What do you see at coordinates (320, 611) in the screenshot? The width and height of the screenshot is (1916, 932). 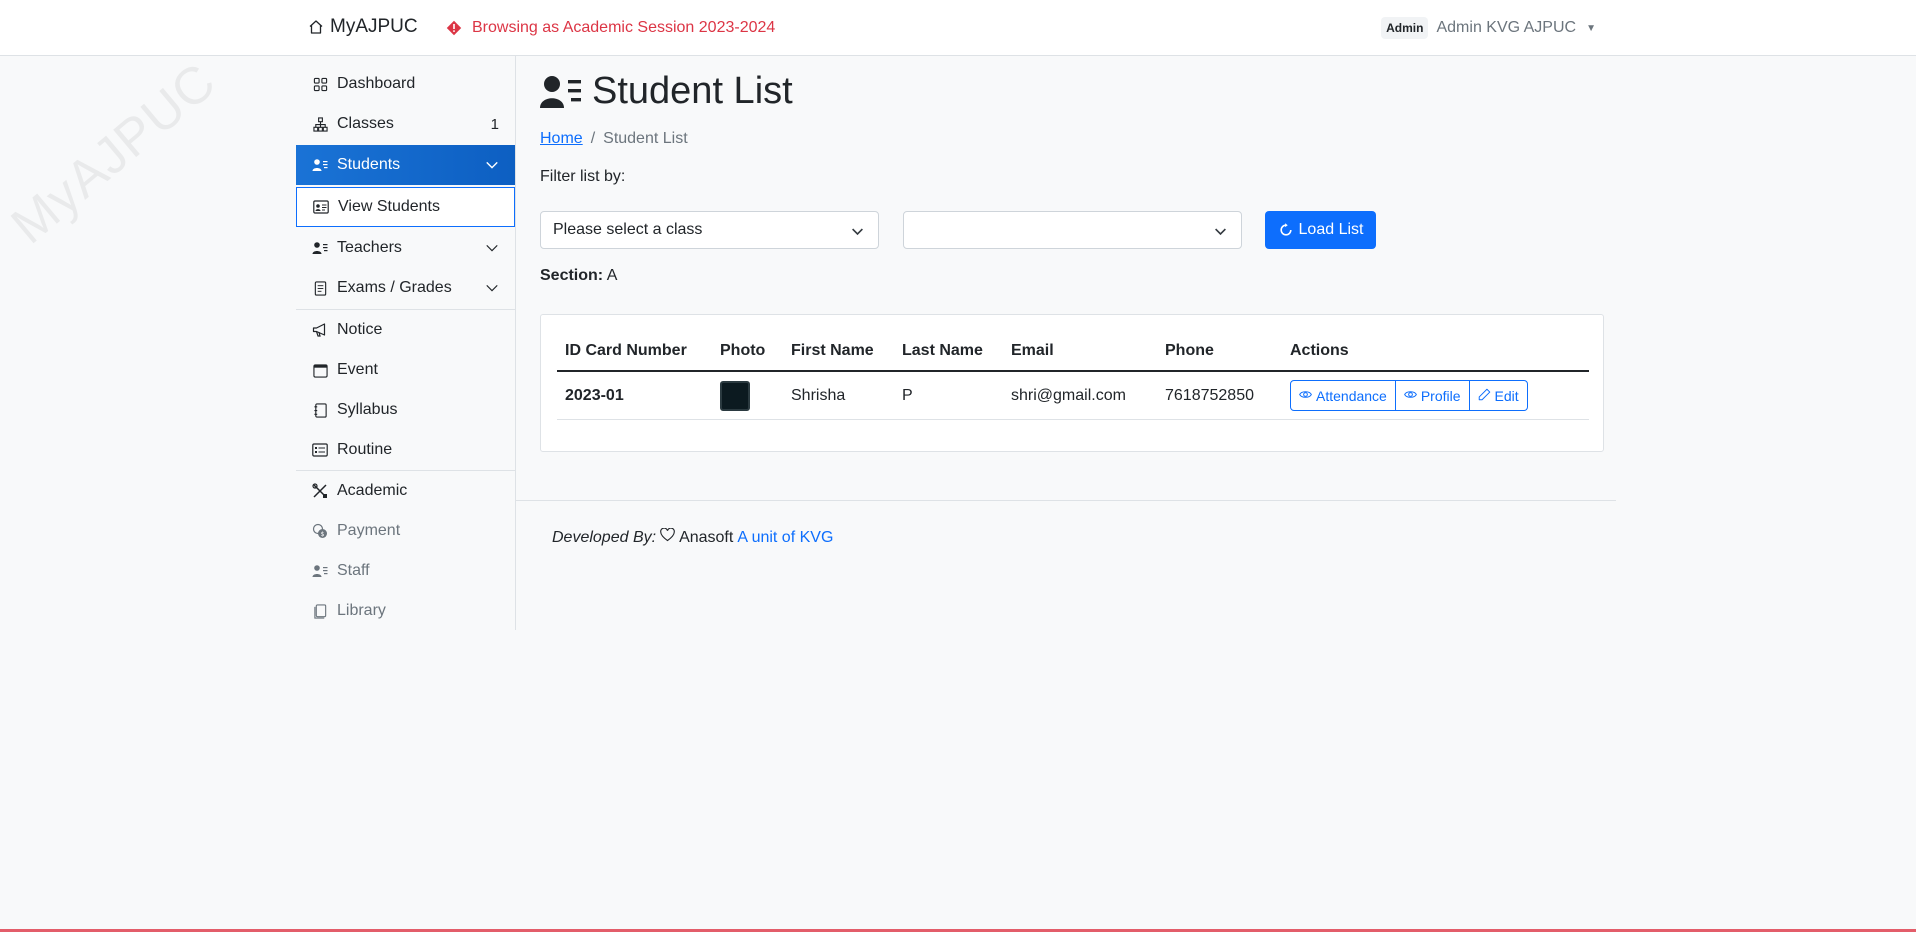 I see `books-icon` at bounding box center [320, 611].